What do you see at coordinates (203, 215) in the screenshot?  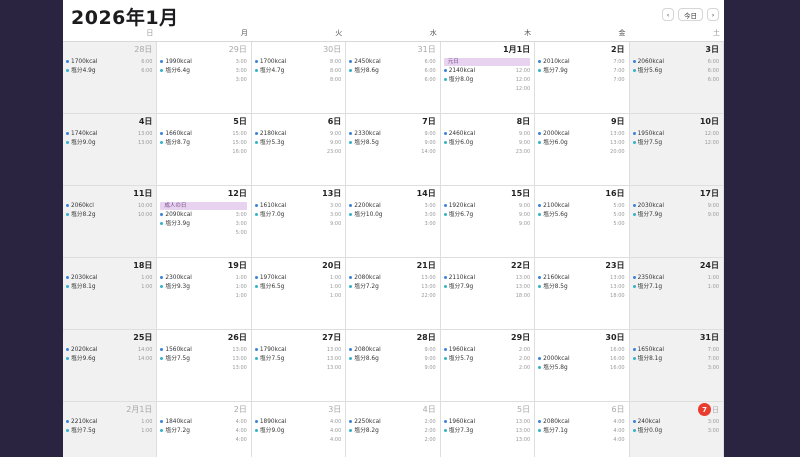 I see `calendar-event: 2090kcal 3:00` at bounding box center [203, 215].